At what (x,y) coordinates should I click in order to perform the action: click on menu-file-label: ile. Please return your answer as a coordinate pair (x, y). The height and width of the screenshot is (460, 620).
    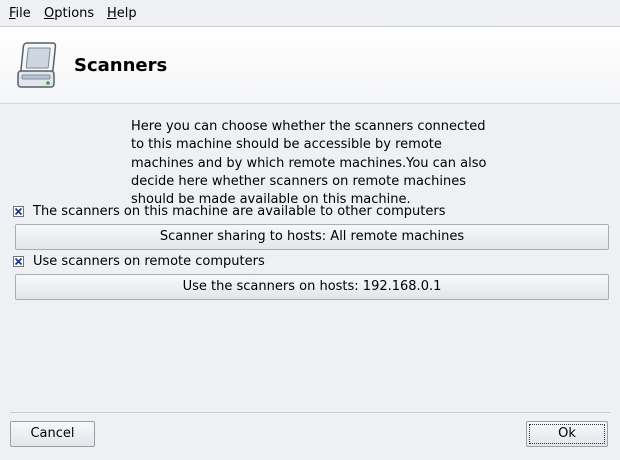
    Looking at the image, I should click on (23, 13).